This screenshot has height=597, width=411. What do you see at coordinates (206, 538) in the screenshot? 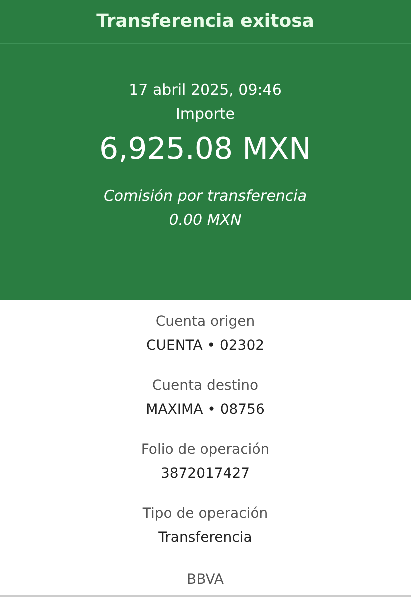
I see `detail-value: Transferencia` at bounding box center [206, 538].